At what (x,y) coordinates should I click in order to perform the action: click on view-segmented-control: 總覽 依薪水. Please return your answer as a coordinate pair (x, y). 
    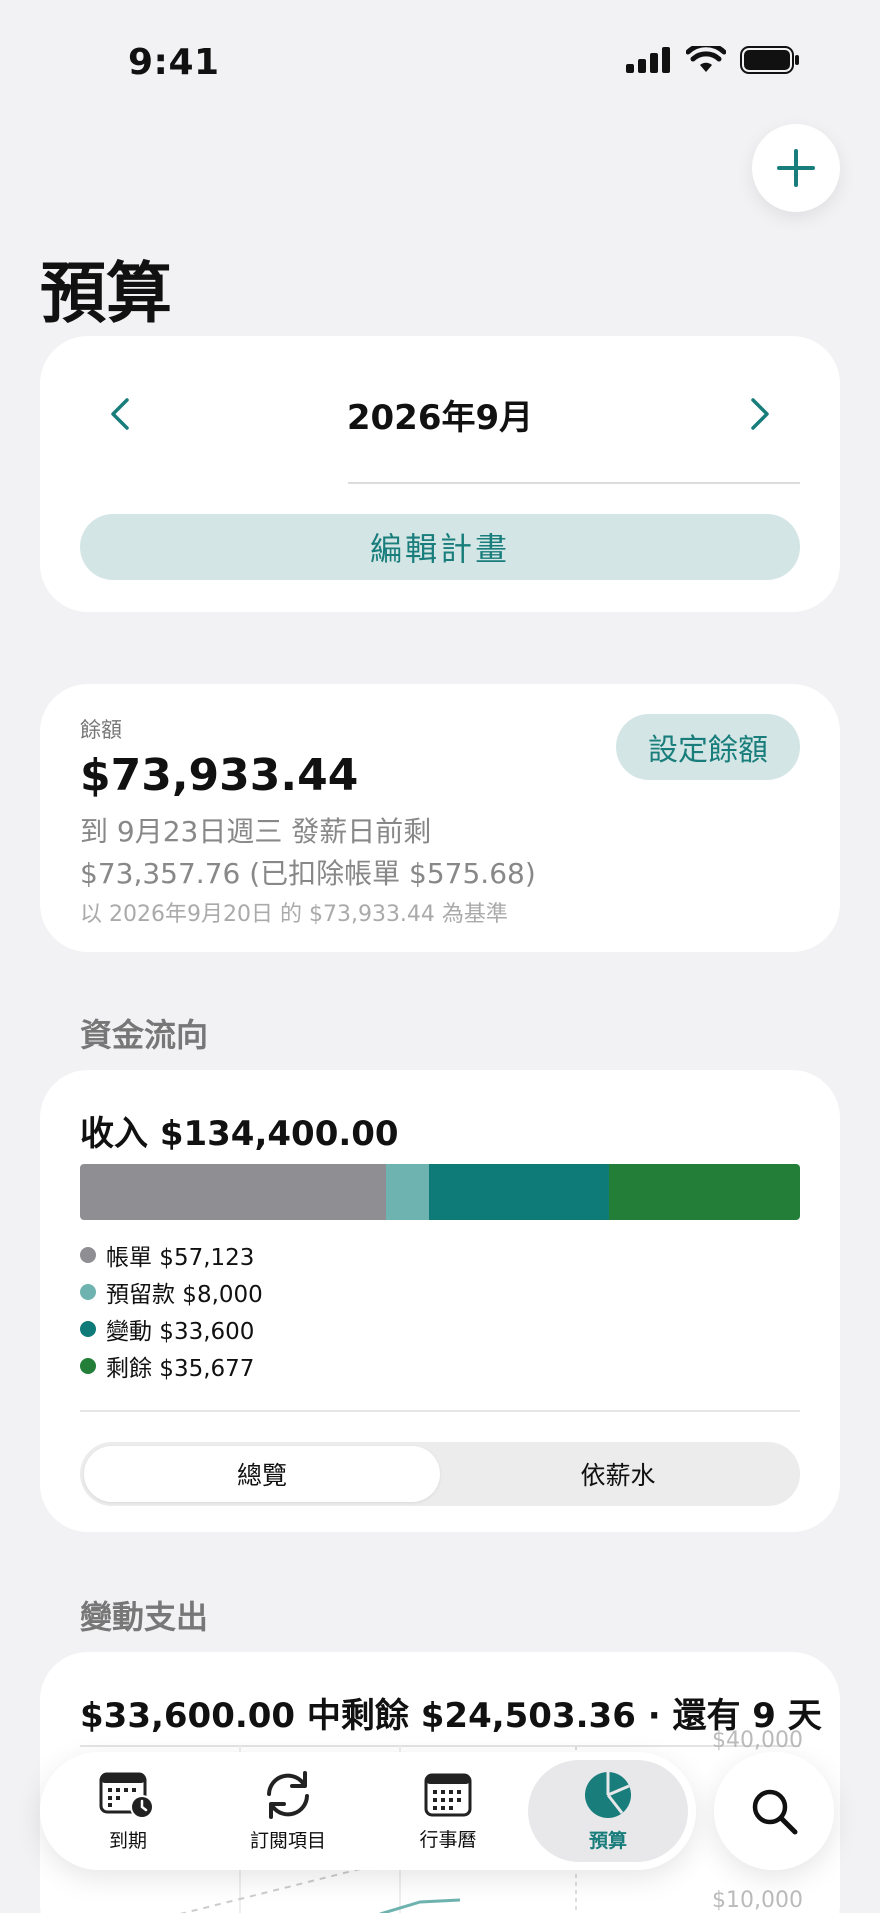
    Looking at the image, I should click on (440, 1474).